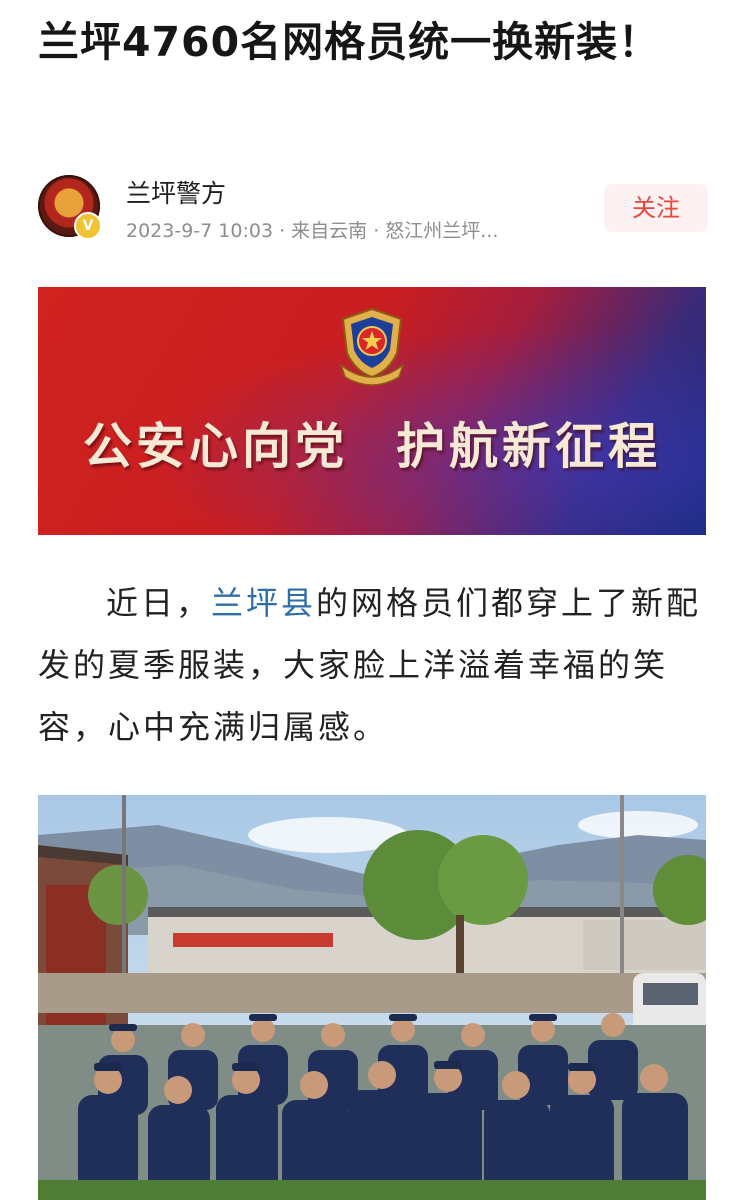 This screenshot has width=749, height=1200. Describe the element at coordinates (372, 442) in the screenshot. I see `banner-slogan: 公安心向党 护航新征程` at that location.